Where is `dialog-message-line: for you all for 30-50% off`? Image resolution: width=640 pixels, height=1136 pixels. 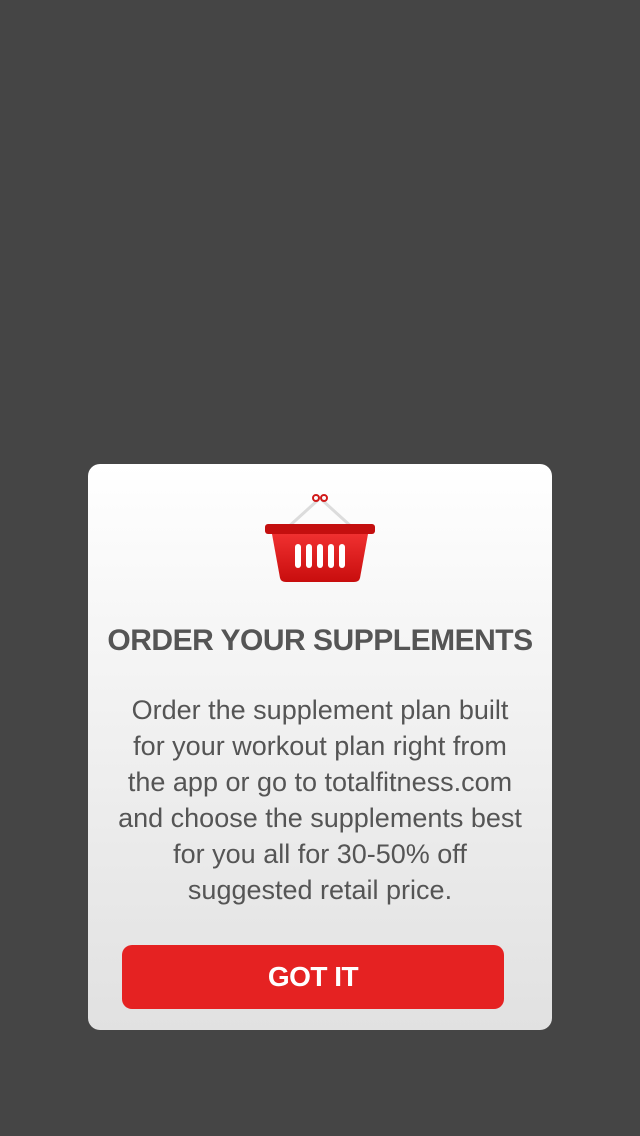 dialog-message-line: for you all for 30-50% off is located at coordinates (320, 854).